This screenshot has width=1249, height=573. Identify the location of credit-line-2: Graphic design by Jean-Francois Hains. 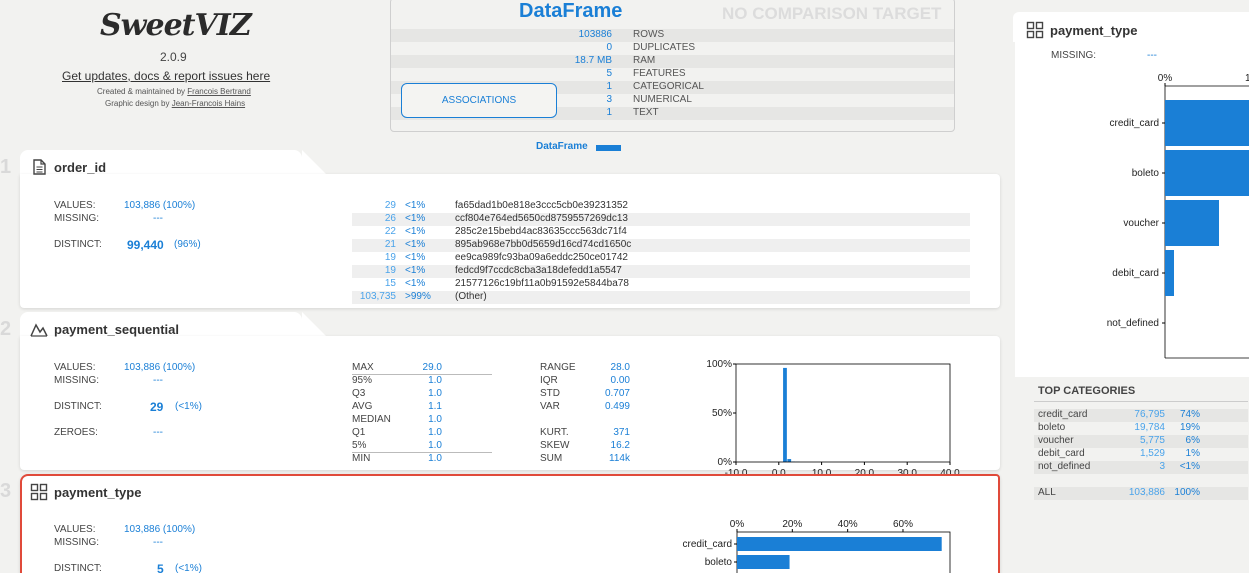
(175, 103).